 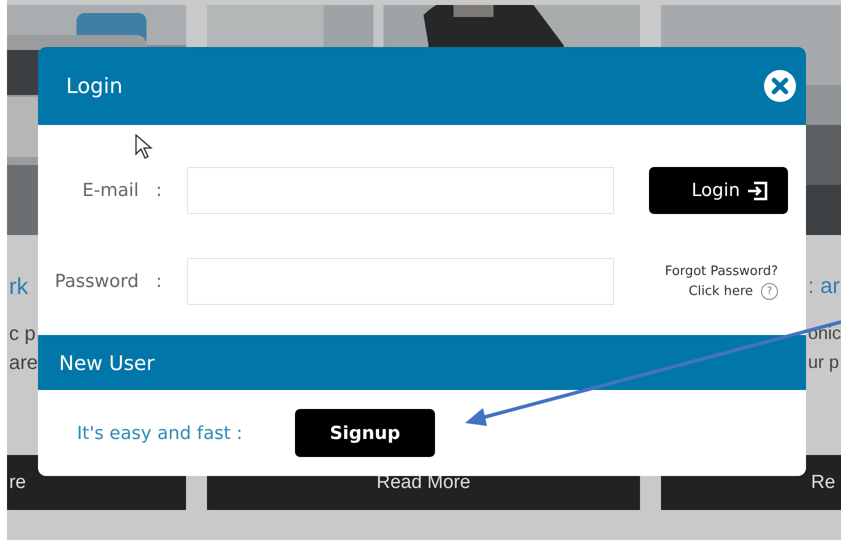 What do you see at coordinates (757, 190) in the screenshot?
I see `sign-in-icon` at bounding box center [757, 190].